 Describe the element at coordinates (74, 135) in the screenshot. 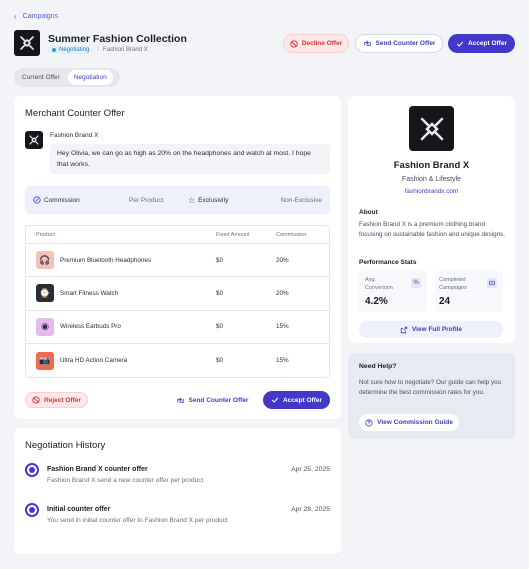

I see `sender-name: Fashion Brand X` at that location.